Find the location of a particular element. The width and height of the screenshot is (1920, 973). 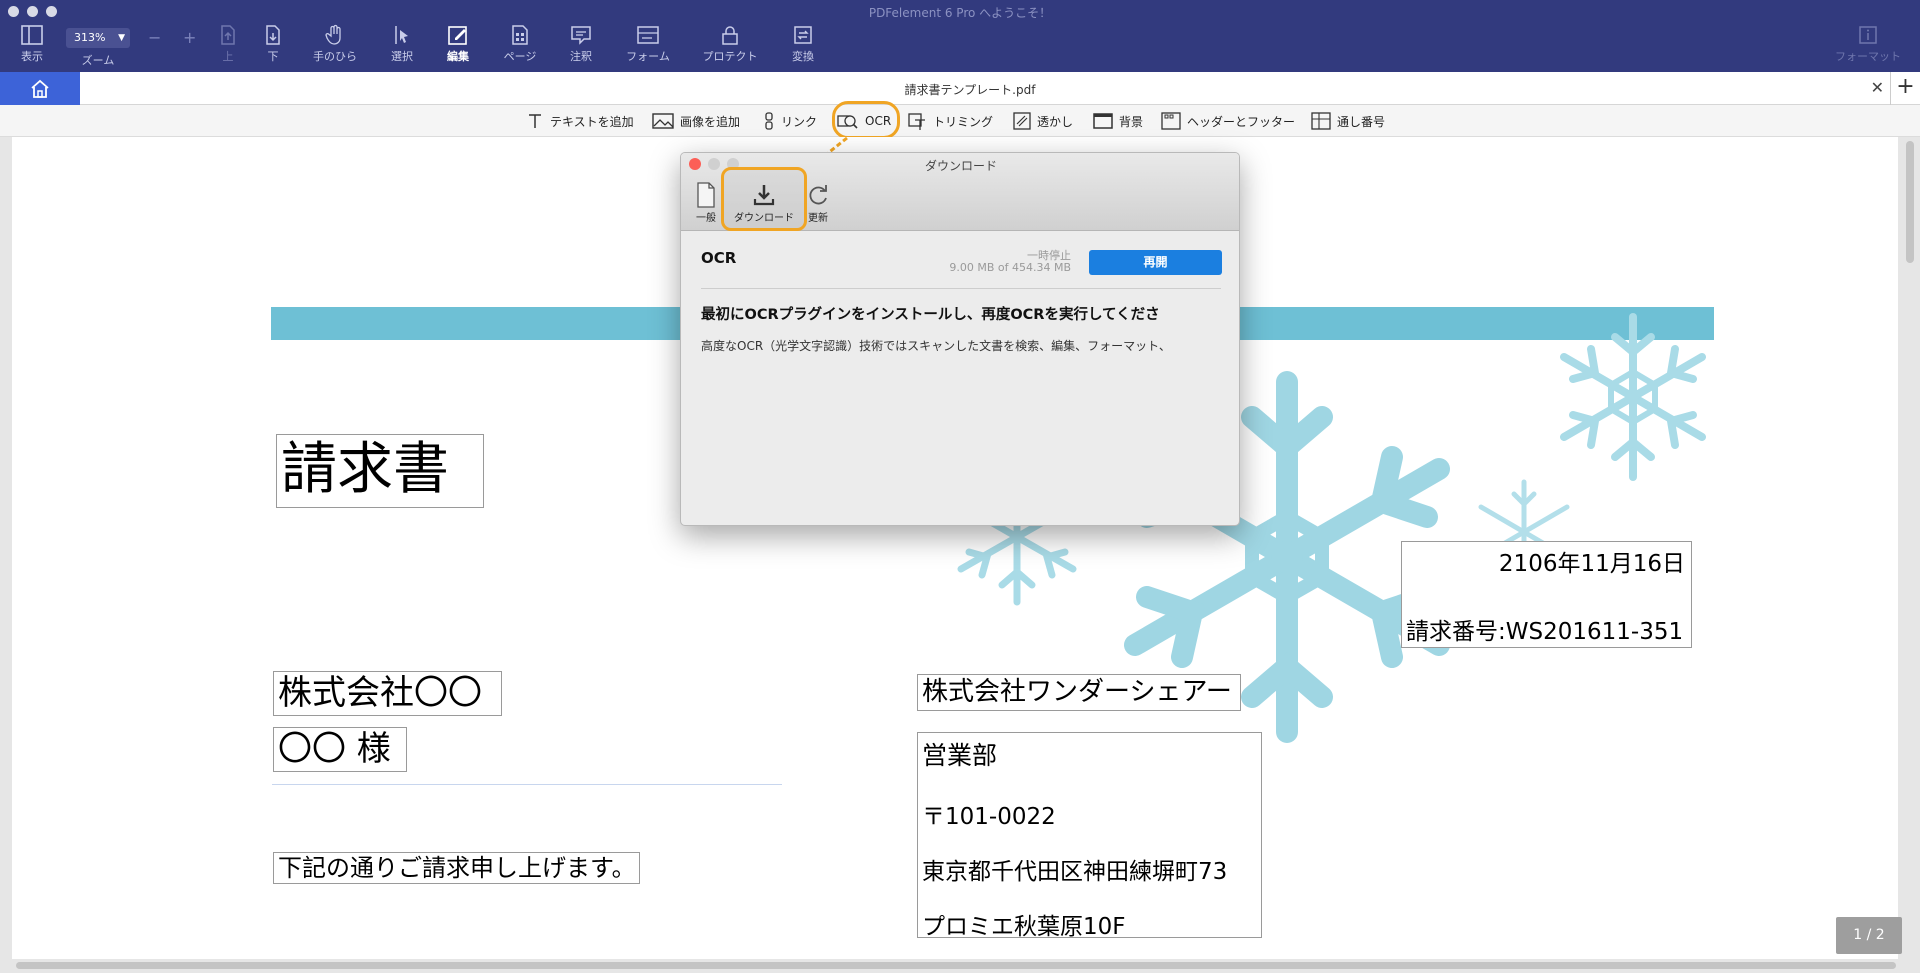

annotate-tool-label: 注釈 is located at coordinates (581, 56).